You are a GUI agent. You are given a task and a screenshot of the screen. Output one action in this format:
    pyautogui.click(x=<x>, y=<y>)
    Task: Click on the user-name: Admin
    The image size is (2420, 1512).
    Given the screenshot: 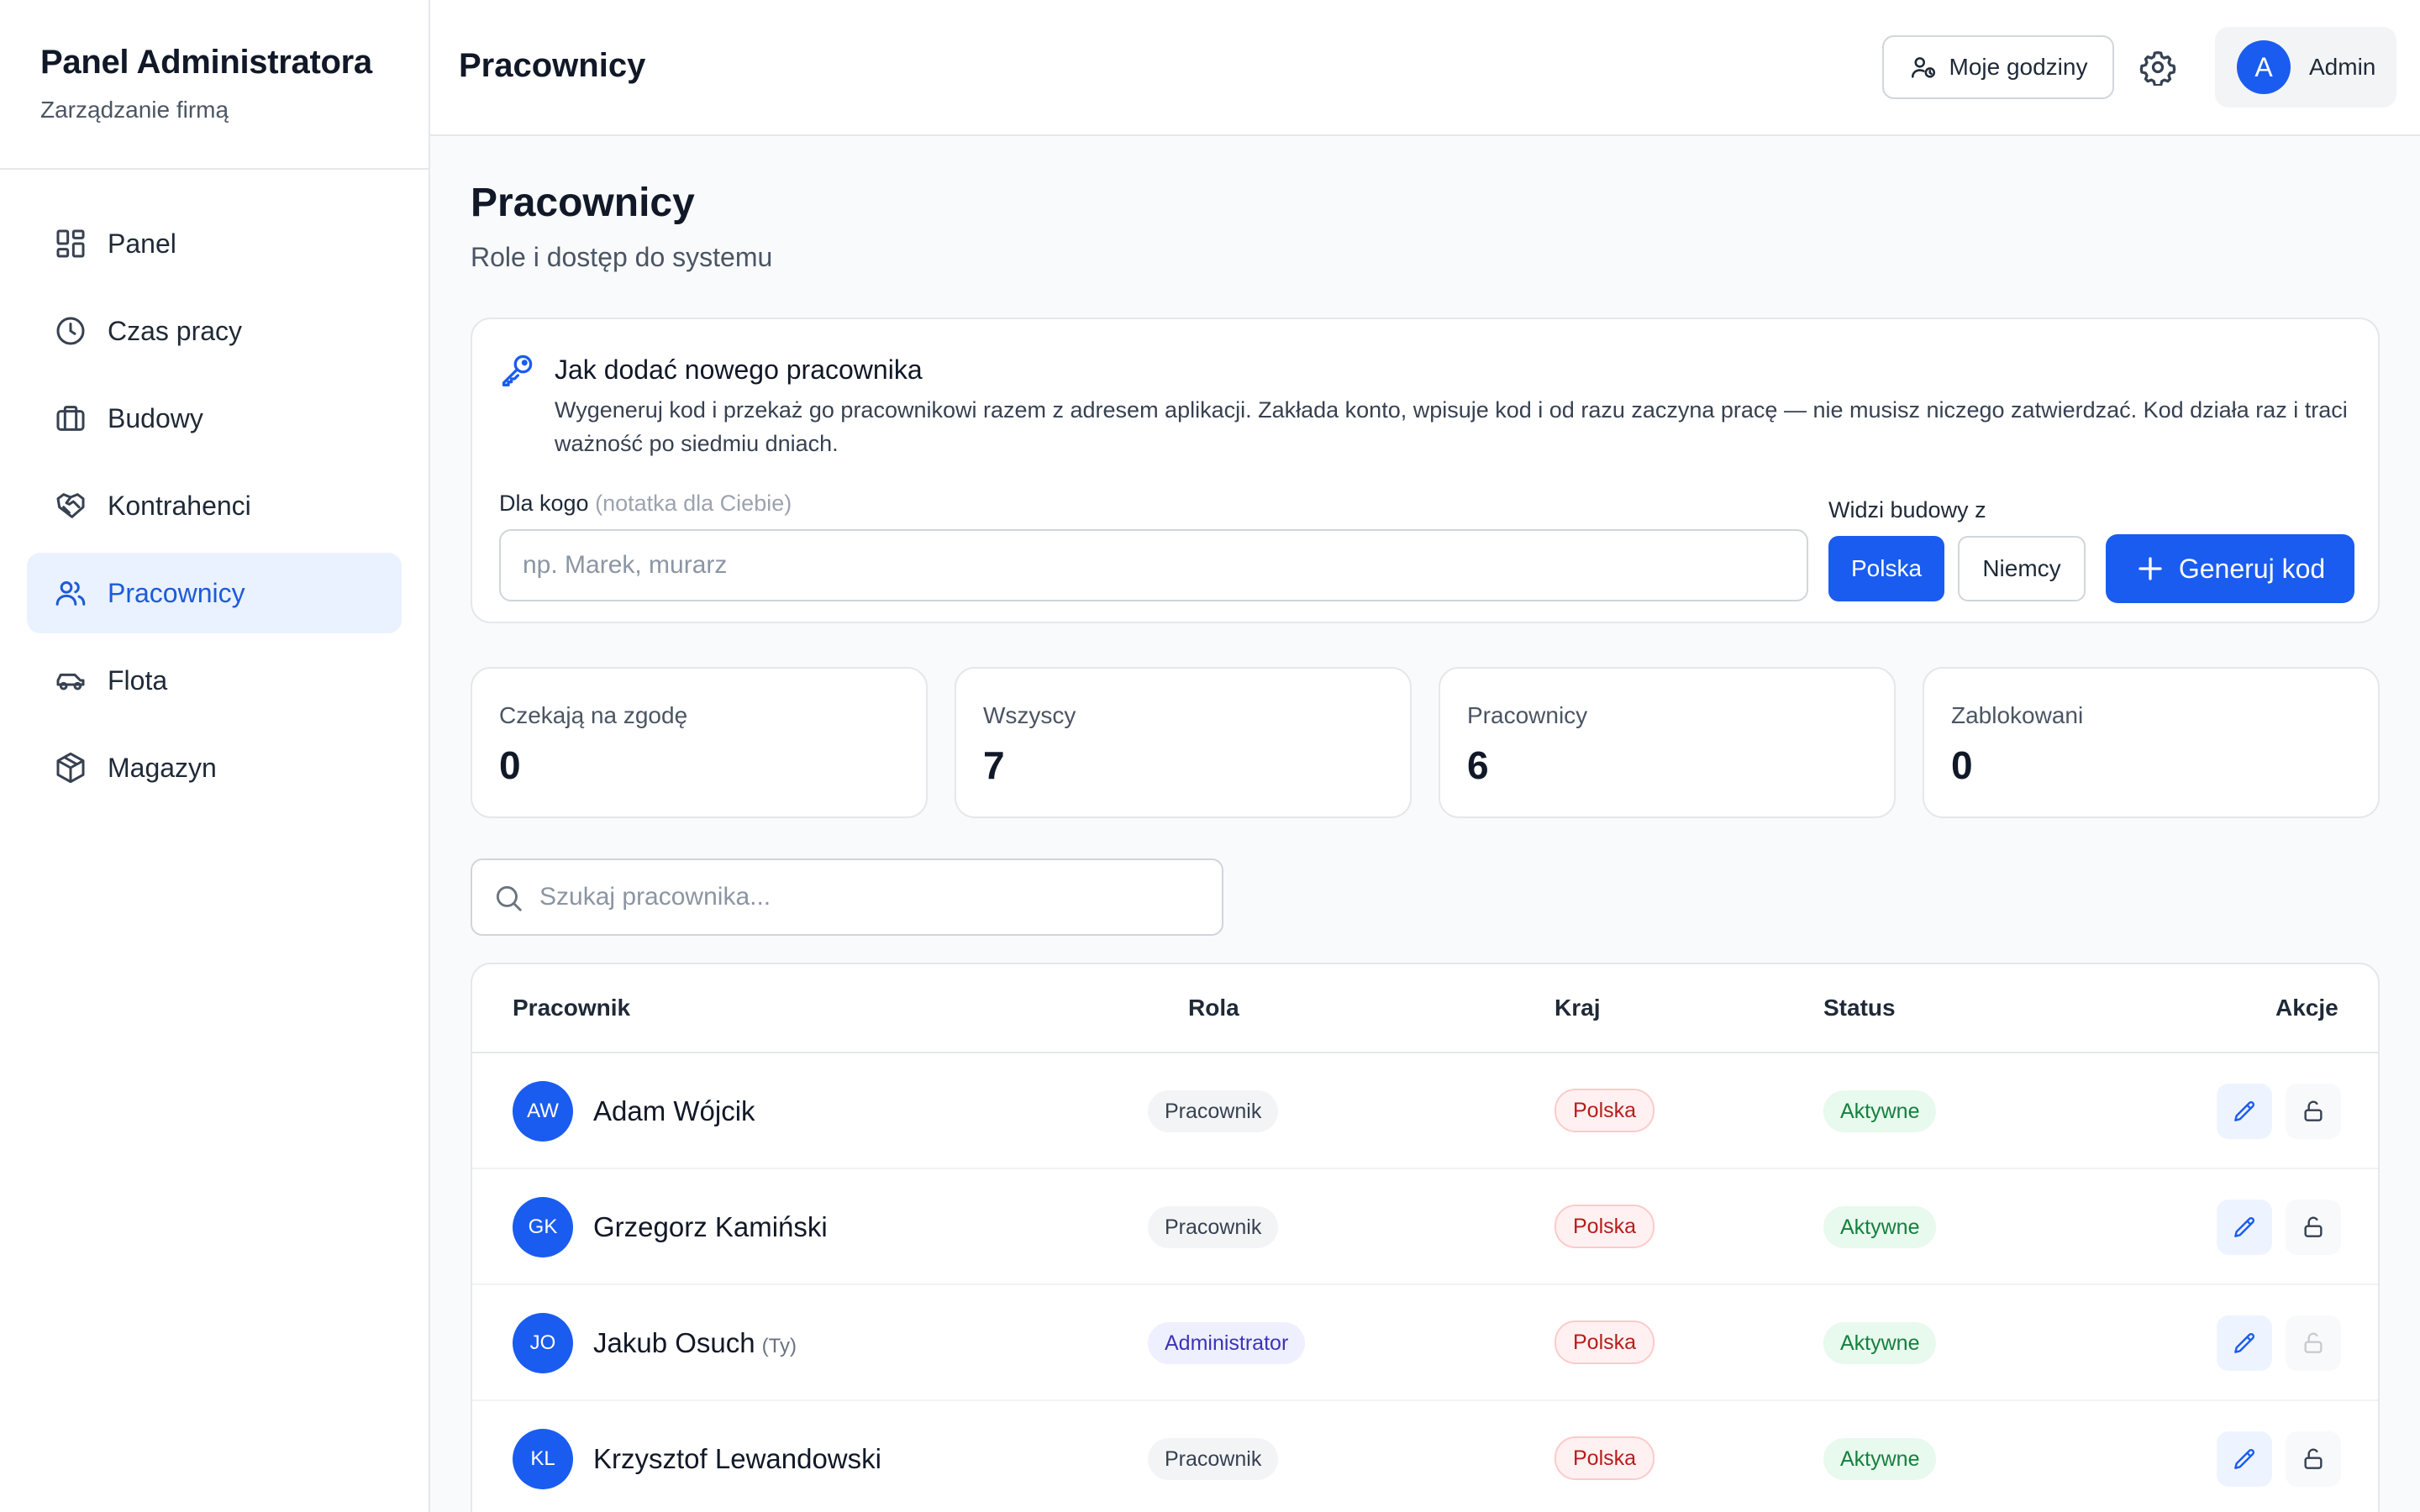 What is the action you would take?
    pyautogui.click(x=2342, y=67)
    